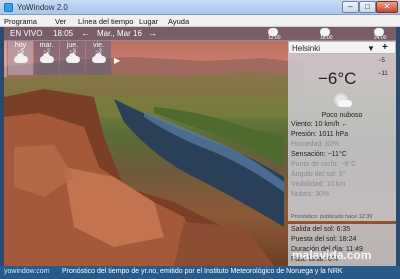  What do you see at coordinates (367, 7) in the screenshot?
I see `maximize-button: □` at bounding box center [367, 7].